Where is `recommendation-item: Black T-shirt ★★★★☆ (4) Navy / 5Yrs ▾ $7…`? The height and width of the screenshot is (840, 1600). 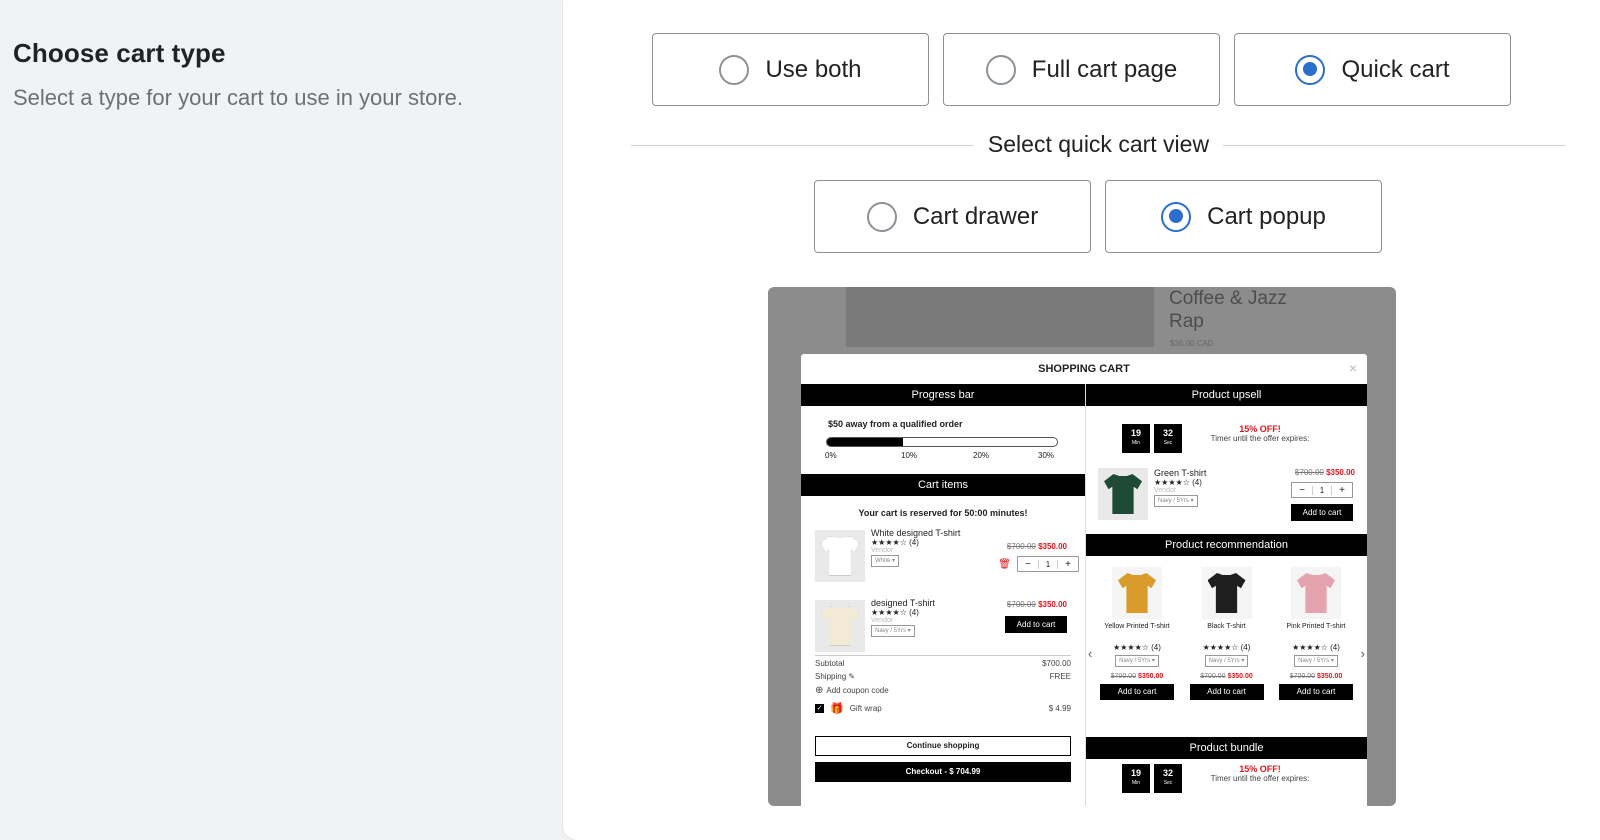
recommendation-item: Black T-shirt ★★★★☆ (4) Navy / 5Yrs ▾ $7… is located at coordinates (1226, 633).